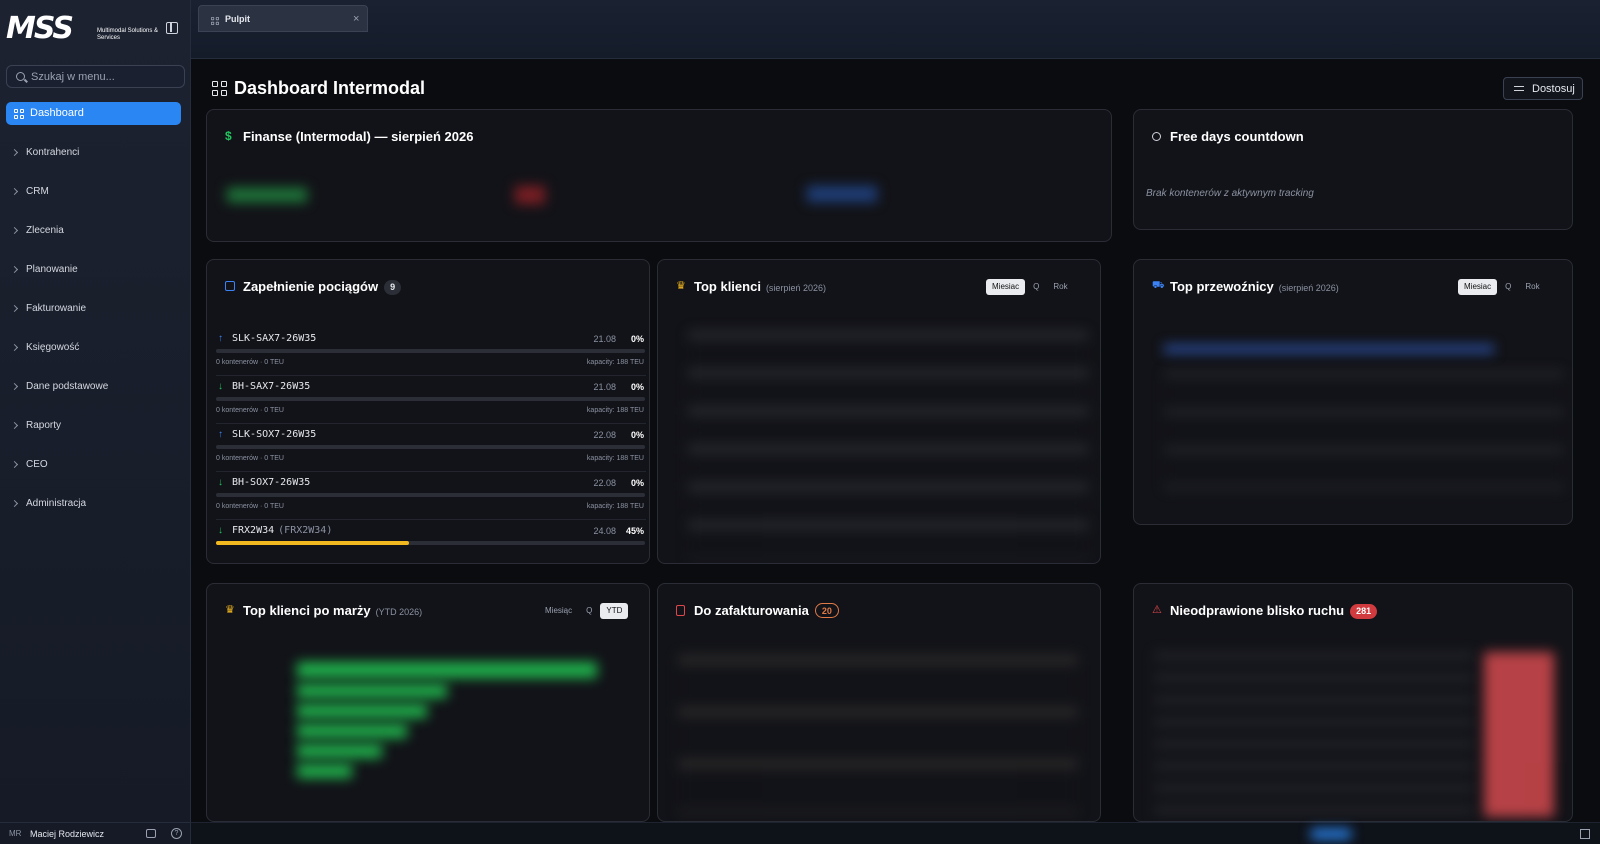 This screenshot has height=844, width=1600. I want to click on train-code: FRX2W34 (FRX2W34), so click(282, 530).